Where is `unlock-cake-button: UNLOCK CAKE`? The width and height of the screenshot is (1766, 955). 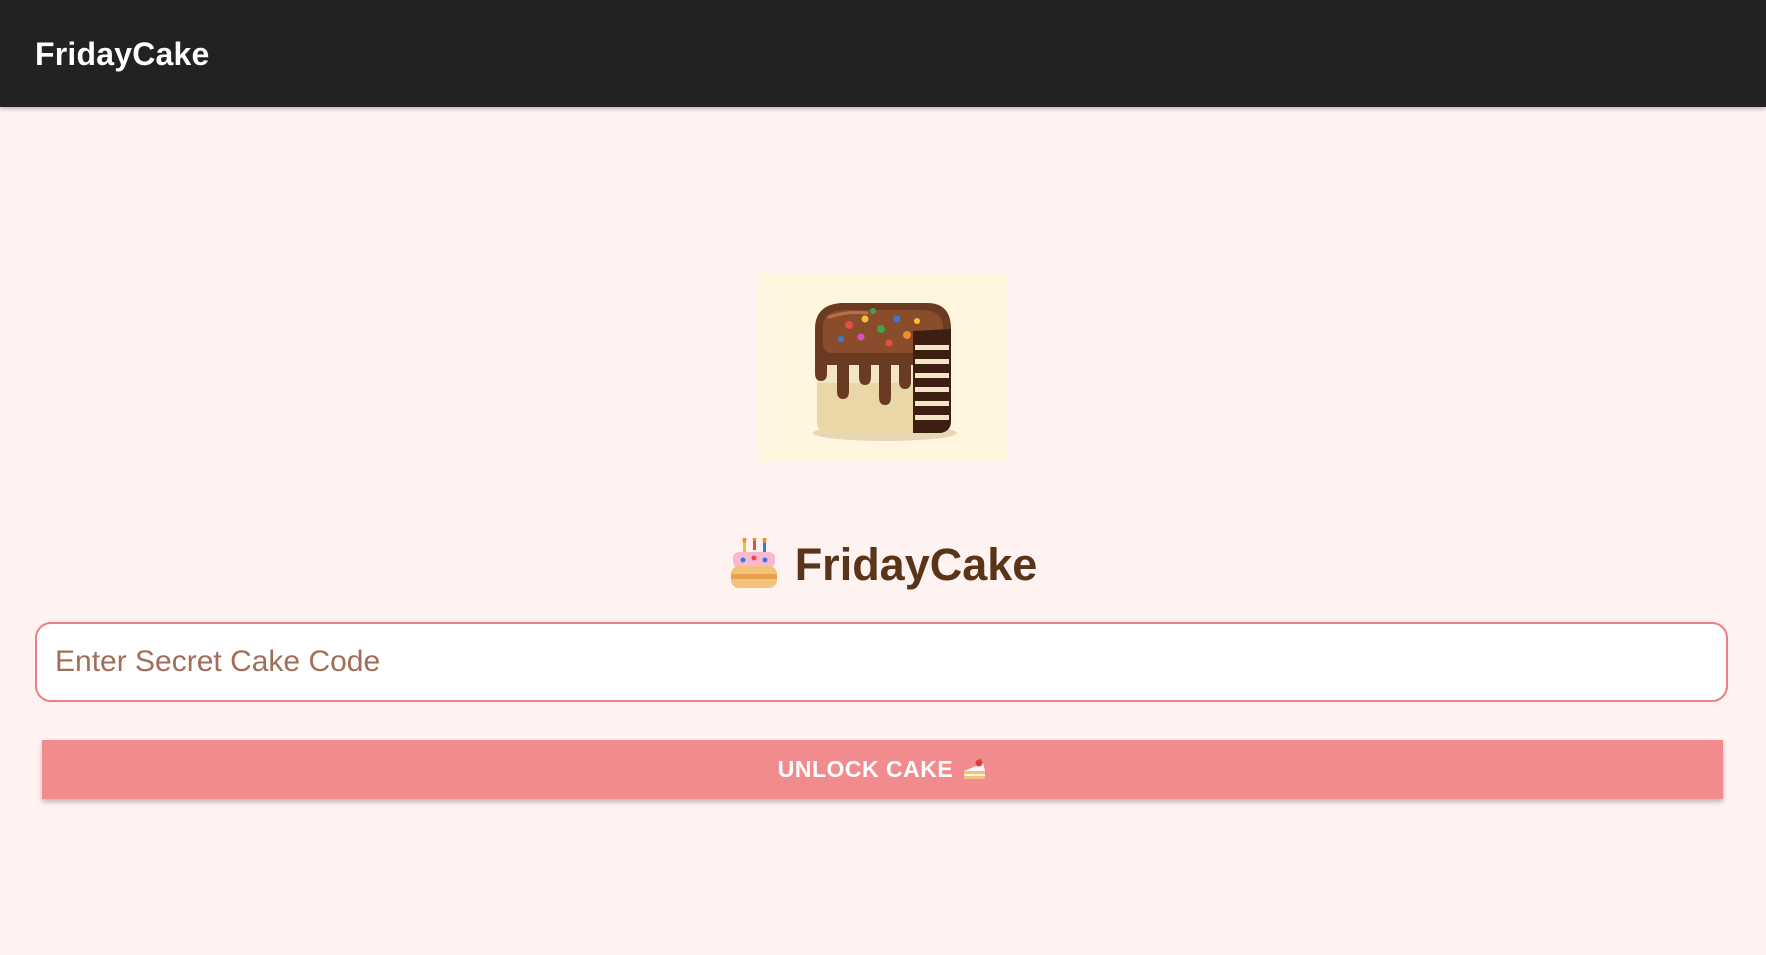
unlock-cake-button: UNLOCK CAKE is located at coordinates (882, 769).